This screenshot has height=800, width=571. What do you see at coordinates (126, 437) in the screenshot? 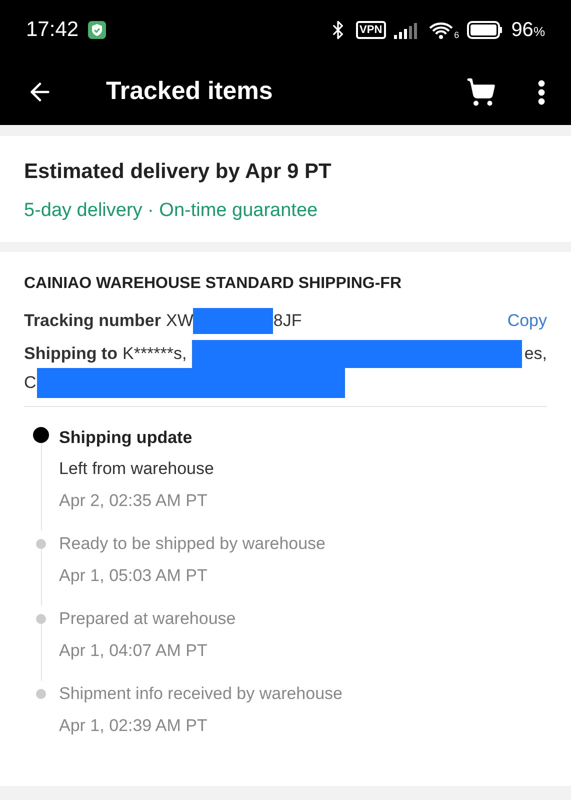
I see `event-title: Shipping update` at bounding box center [126, 437].